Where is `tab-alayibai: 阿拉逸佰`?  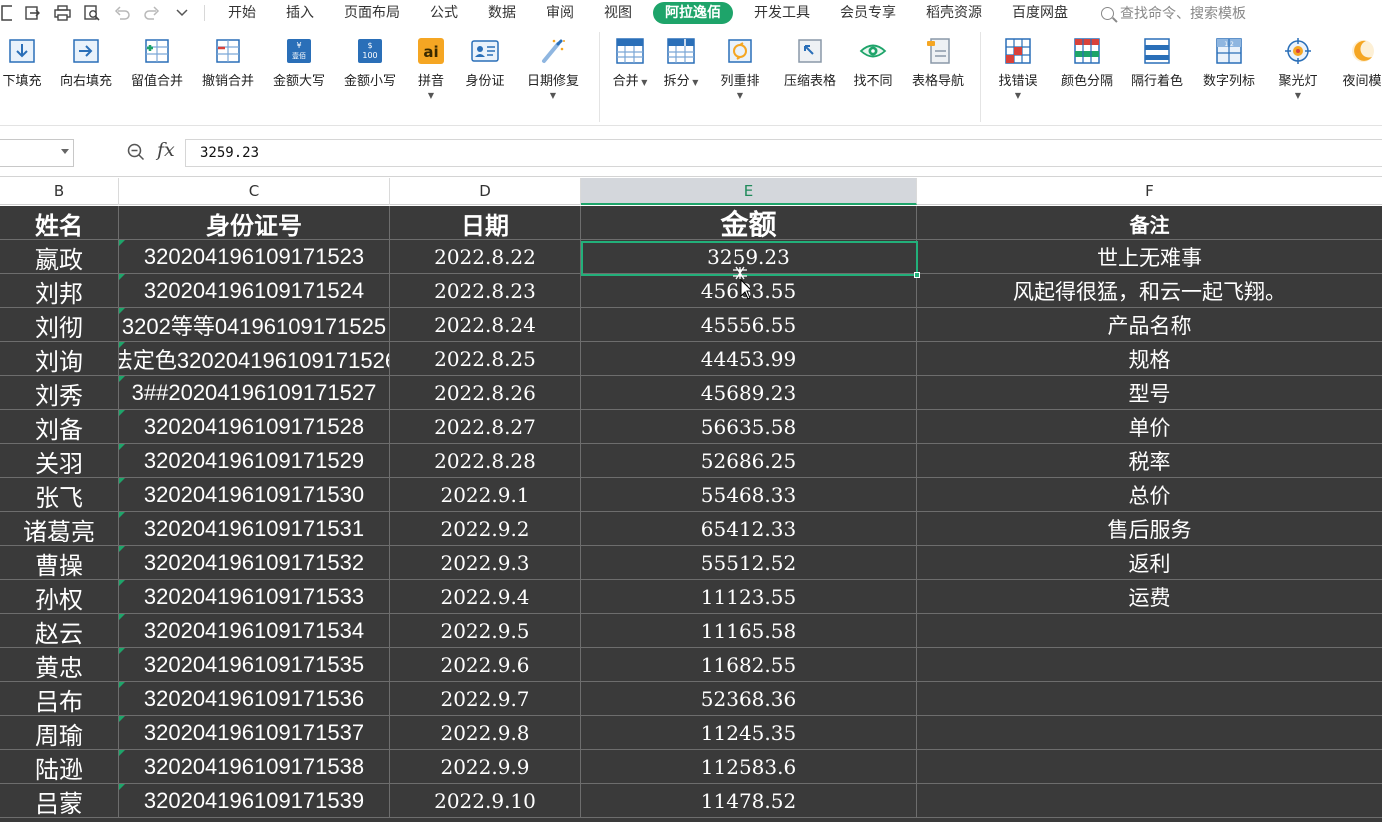
tab-alayibai: 阿拉逸佰 is located at coordinates (693, 13).